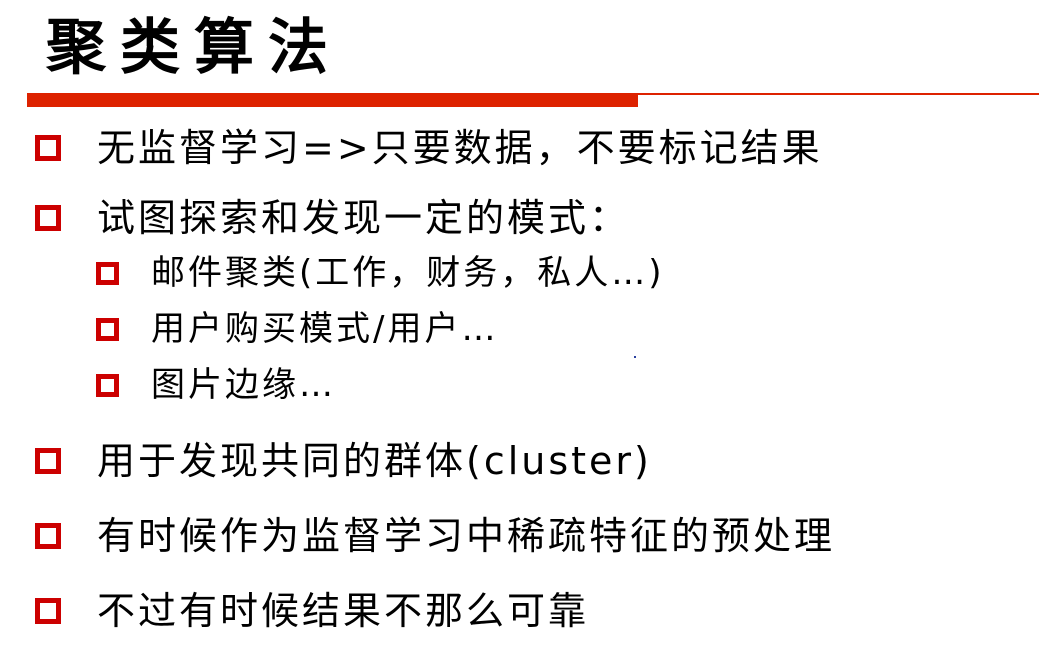  What do you see at coordinates (374, 461) in the screenshot?
I see `bullet-text: 用于发现共同的群体(cluster)` at bounding box center [374, 461].